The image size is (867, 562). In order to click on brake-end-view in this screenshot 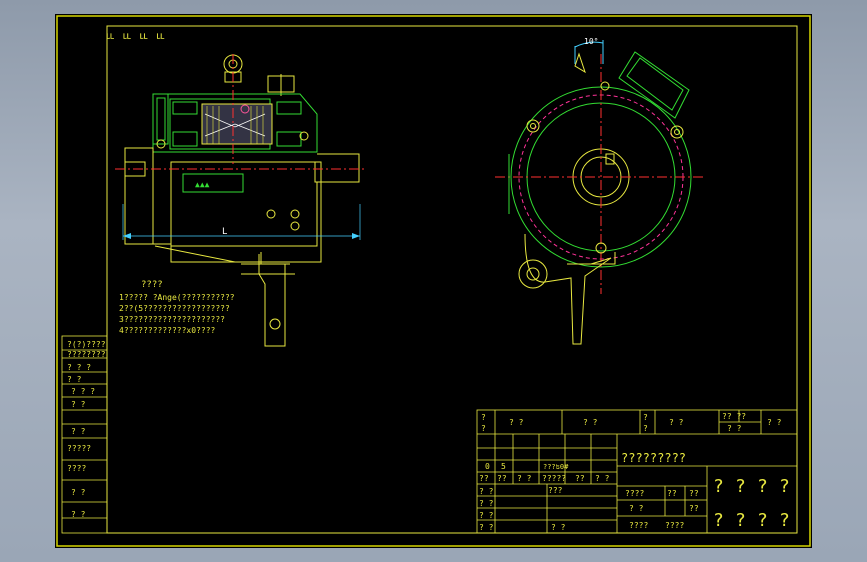, I will do `click(600, 192)`.